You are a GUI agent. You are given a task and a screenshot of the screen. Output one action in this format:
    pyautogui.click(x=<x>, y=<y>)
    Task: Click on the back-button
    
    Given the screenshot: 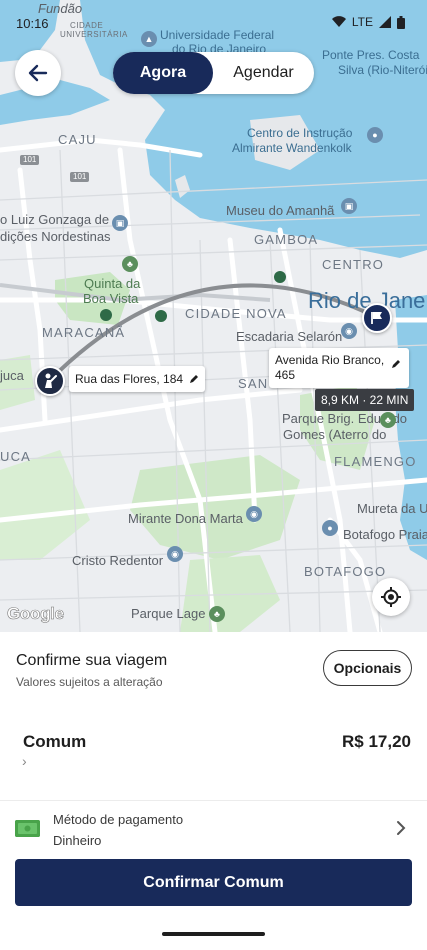 What is the action you would take?
    pyautogui.click(x=38, y=73)
    